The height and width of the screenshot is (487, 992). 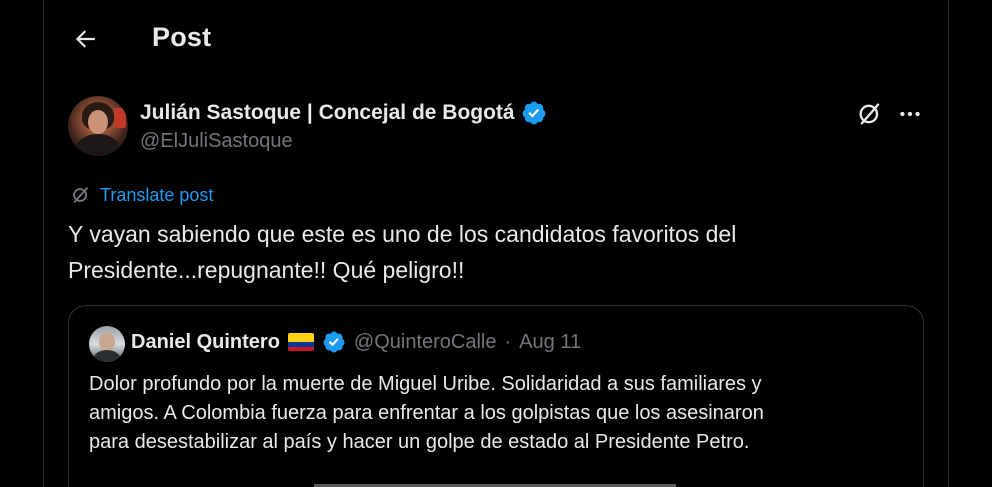 I want to click on page-header: Post, so click(x=496, y=39).